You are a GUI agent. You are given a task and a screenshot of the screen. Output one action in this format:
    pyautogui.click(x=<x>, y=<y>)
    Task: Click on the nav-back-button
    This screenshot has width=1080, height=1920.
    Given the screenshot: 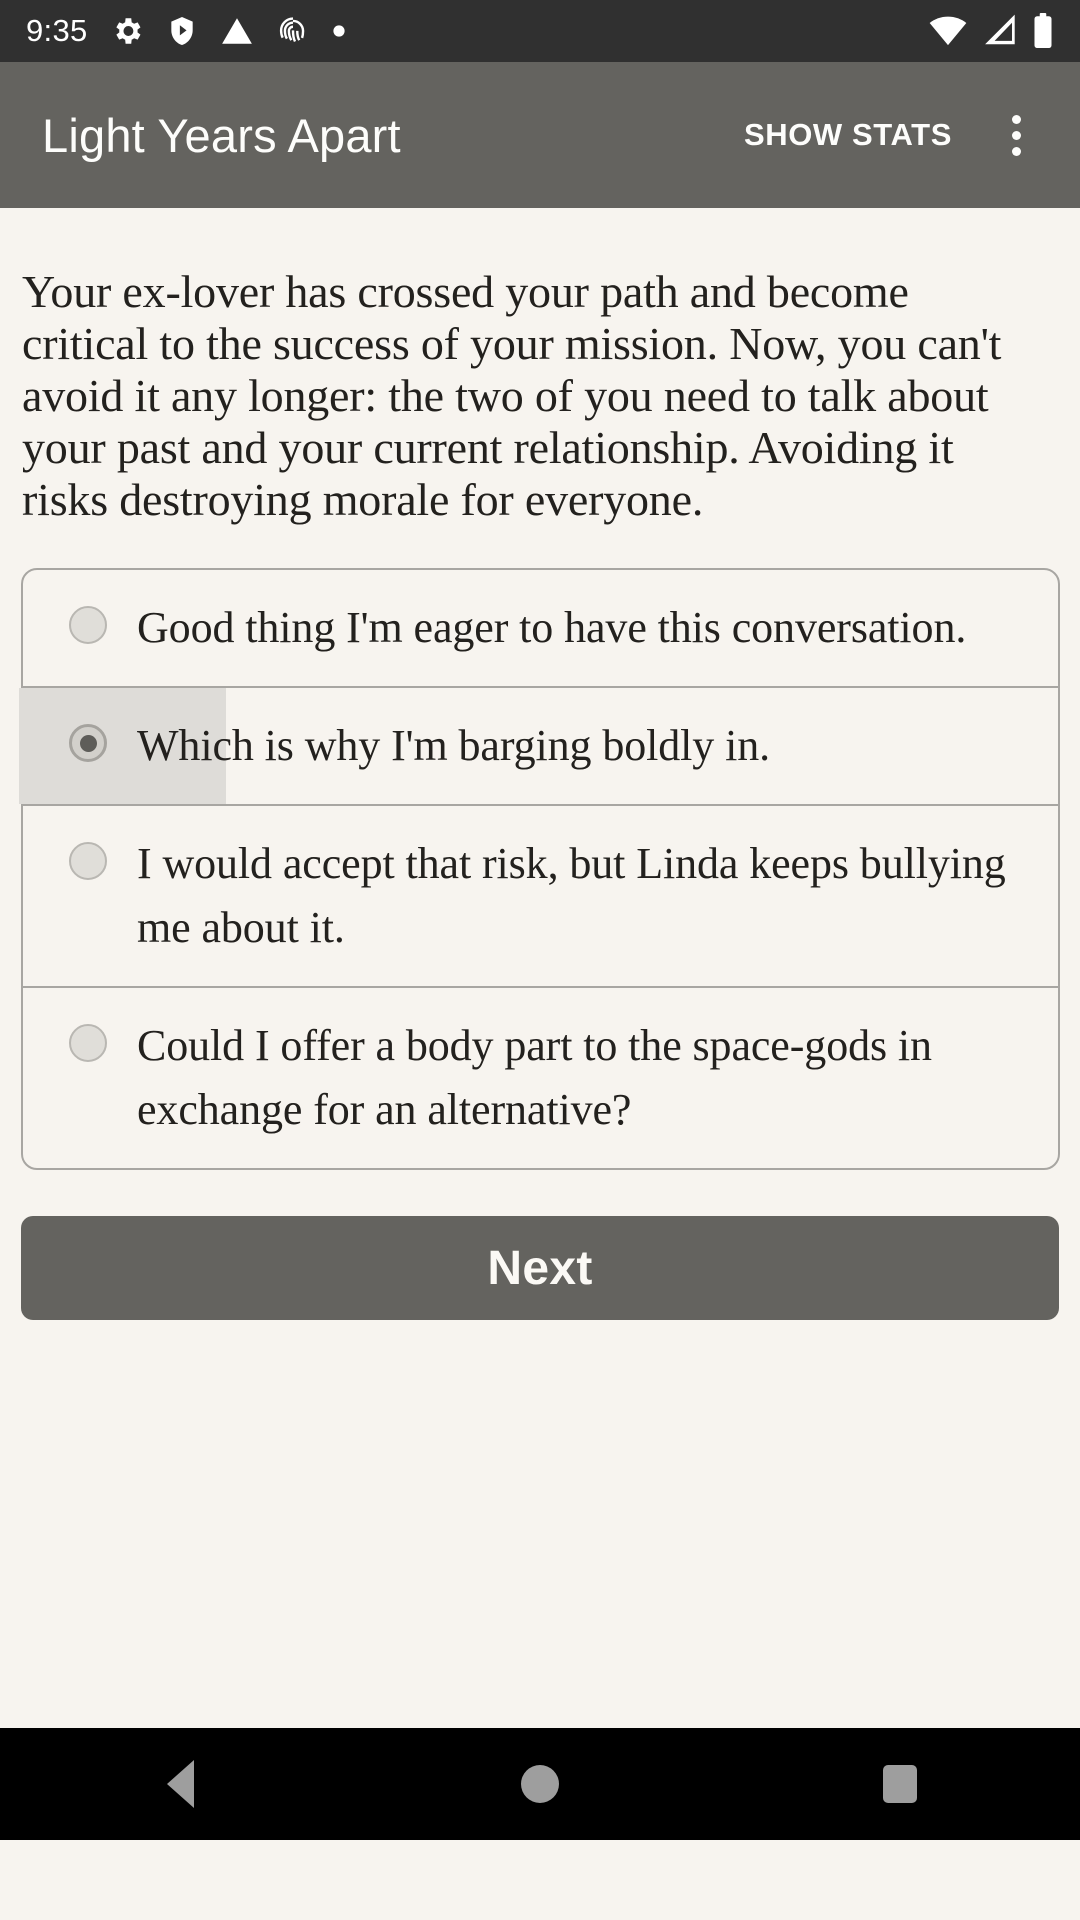 What is the action you would take?
    pyautogui.click(x=180, y=1784)
    